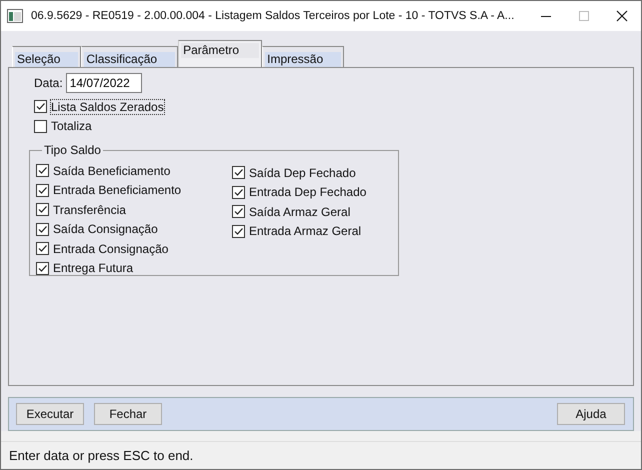 The image size is (642, 470). I want to click on checkbox-label: Totaliza, so click(71, 126).